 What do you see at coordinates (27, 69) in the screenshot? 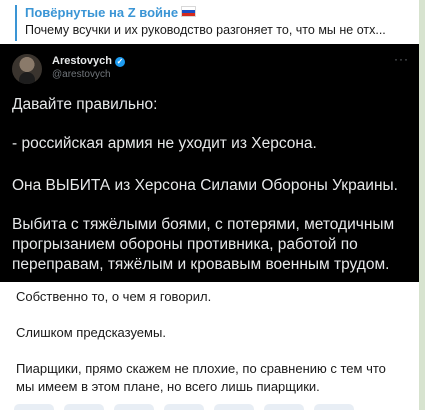
I see `avatar` at bounding box center [27, 69].